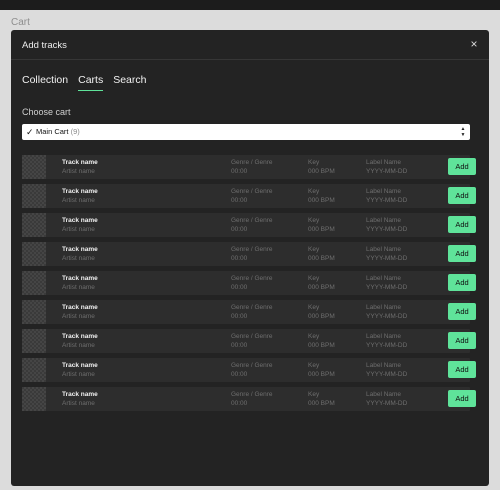 This screenshot has width=500, height=500. What do you see at coordinates (250, 45) in the screenshot?
I see `modal-header: Add tracks ×` at bounding box center [250, 45].